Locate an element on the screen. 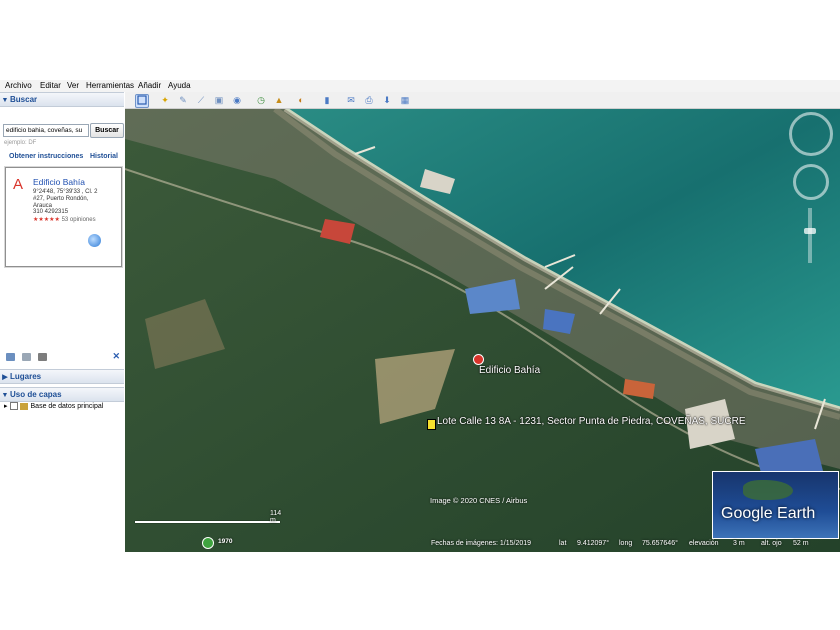 This screenshot has height=630, width=840. imagery-copyright: Image © 2020 CNES / Airbus is located at coordinates (479, 500).